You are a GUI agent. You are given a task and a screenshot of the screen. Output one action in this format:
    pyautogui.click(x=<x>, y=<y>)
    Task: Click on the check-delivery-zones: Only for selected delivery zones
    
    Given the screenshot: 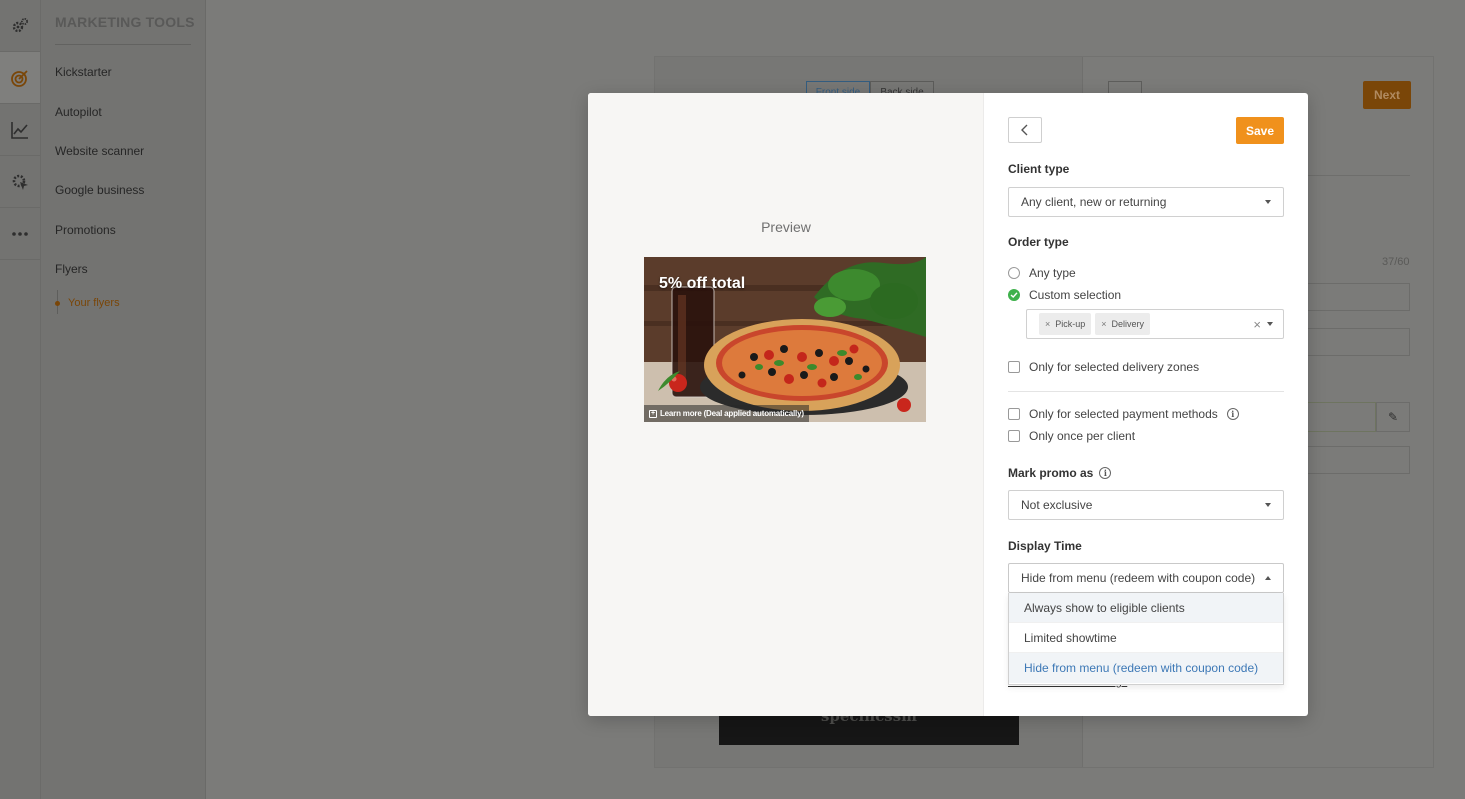 What is the action you would take?
    pyautogui.click(x=1103, y=367)
    